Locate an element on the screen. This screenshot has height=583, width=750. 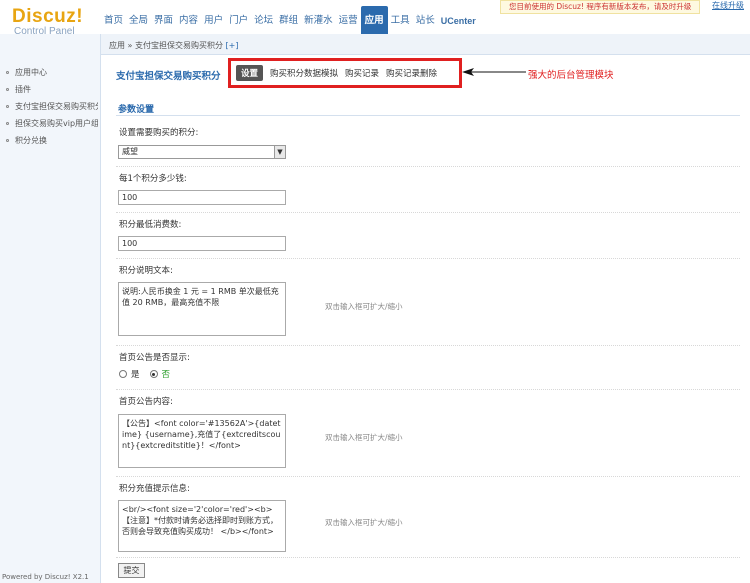
nav-group: 群组 is located at coordinates (288, 23).